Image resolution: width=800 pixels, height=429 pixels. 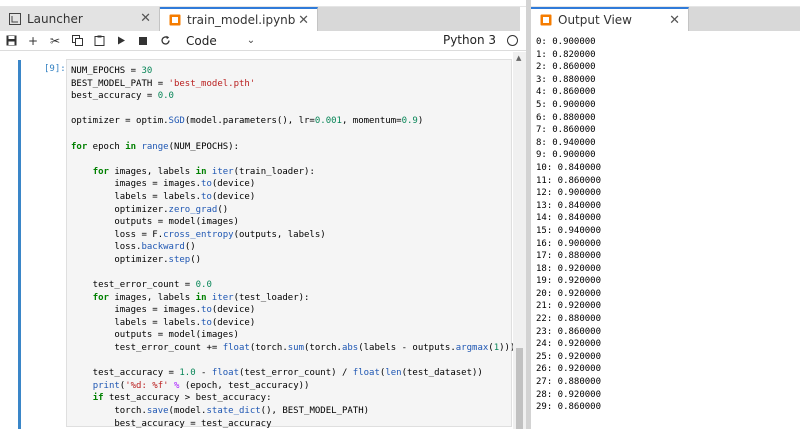 What do you see at coordinates (19, 244) in the screenshot?
I see `active-cell-indicator` at bounding box center [19, 244].